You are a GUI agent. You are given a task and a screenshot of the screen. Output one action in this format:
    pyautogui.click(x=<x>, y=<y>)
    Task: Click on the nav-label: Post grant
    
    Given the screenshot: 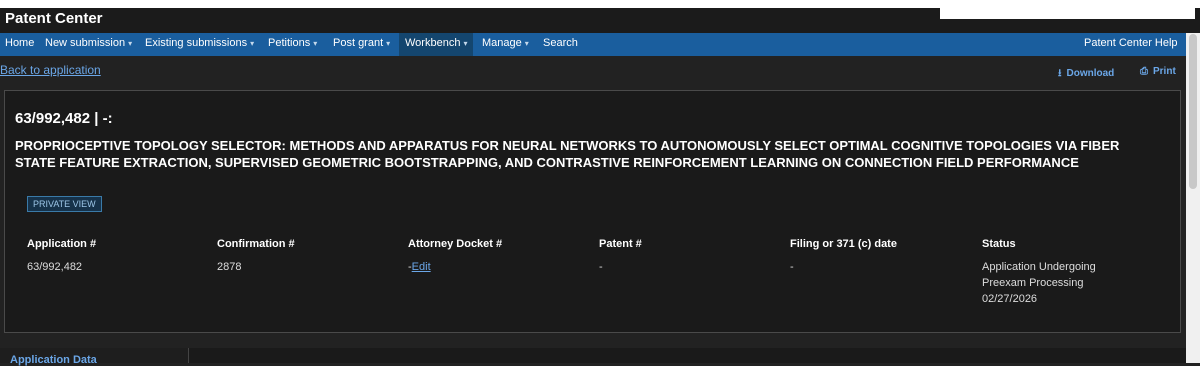 What is the action you would take?
    pyautogui.click(x=358, y=43)
    